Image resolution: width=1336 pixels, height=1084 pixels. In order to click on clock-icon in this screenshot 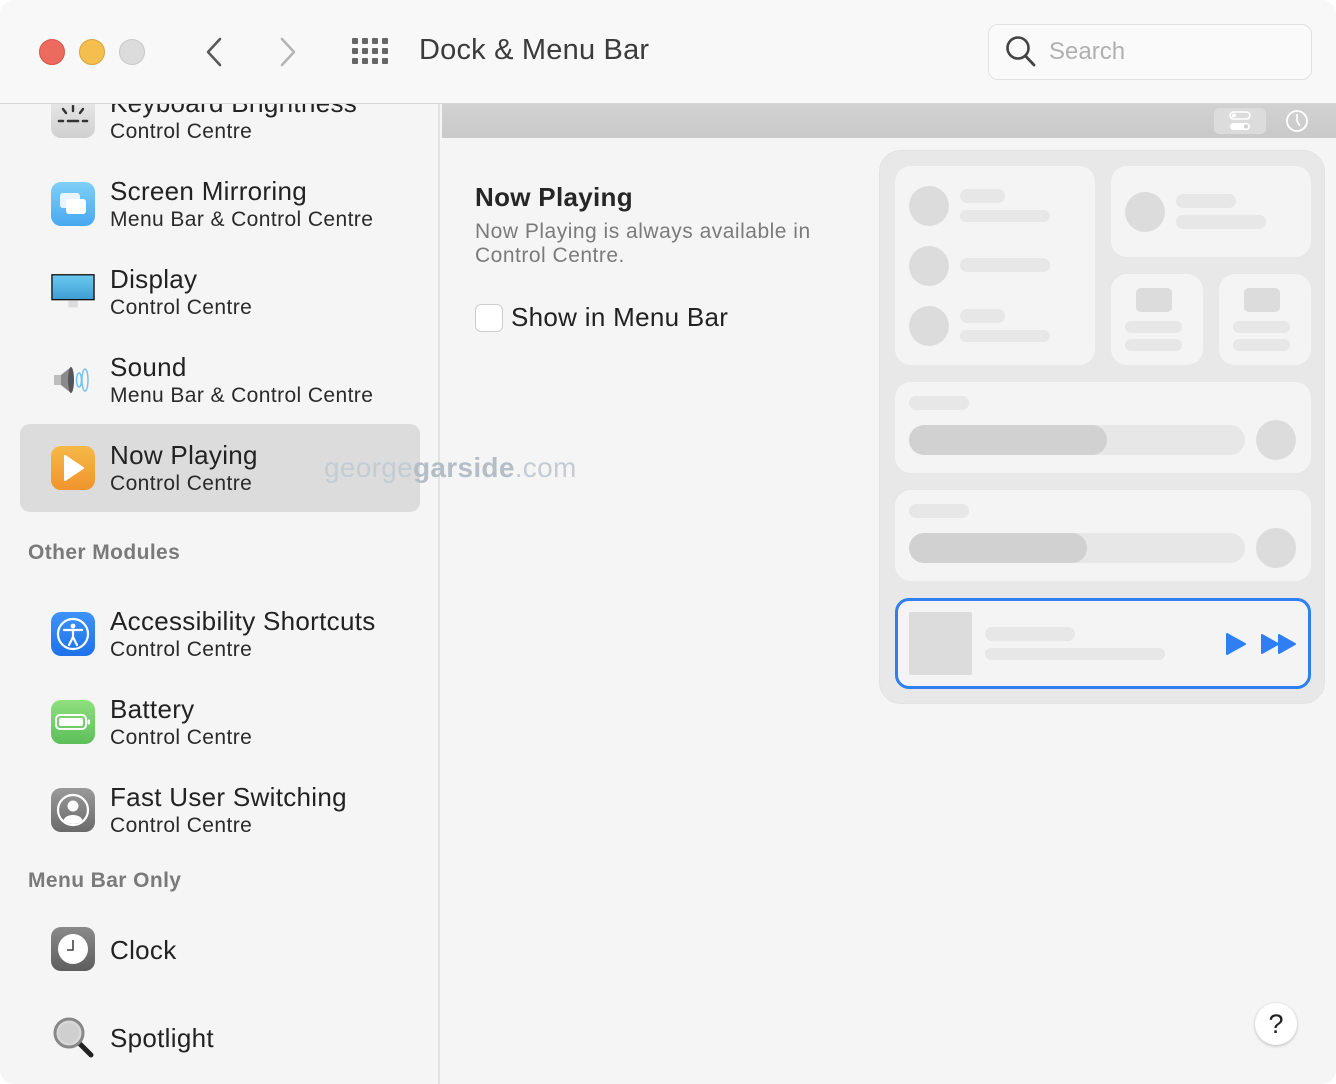, I will do `click(73, 949)`.